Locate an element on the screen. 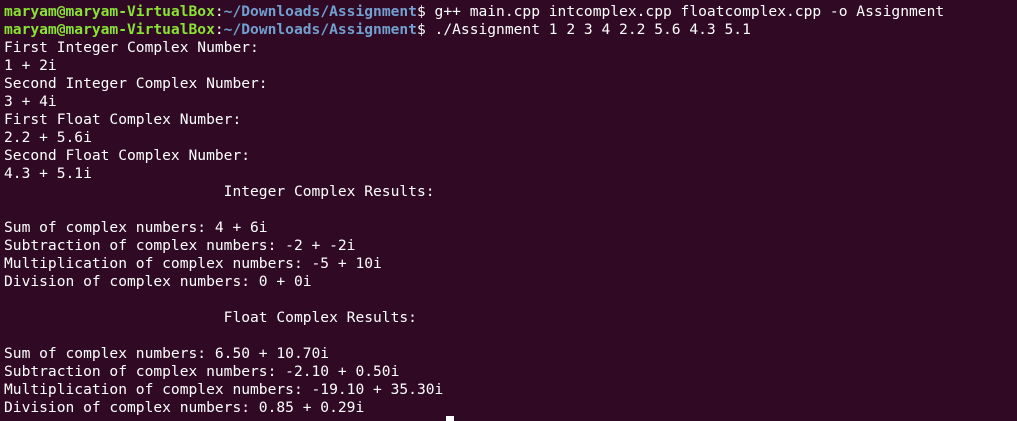  command-text: ./Assignment 1 2 3 4 2.2 5.6 4.3 5.1 is located at coordinates (592, 29).